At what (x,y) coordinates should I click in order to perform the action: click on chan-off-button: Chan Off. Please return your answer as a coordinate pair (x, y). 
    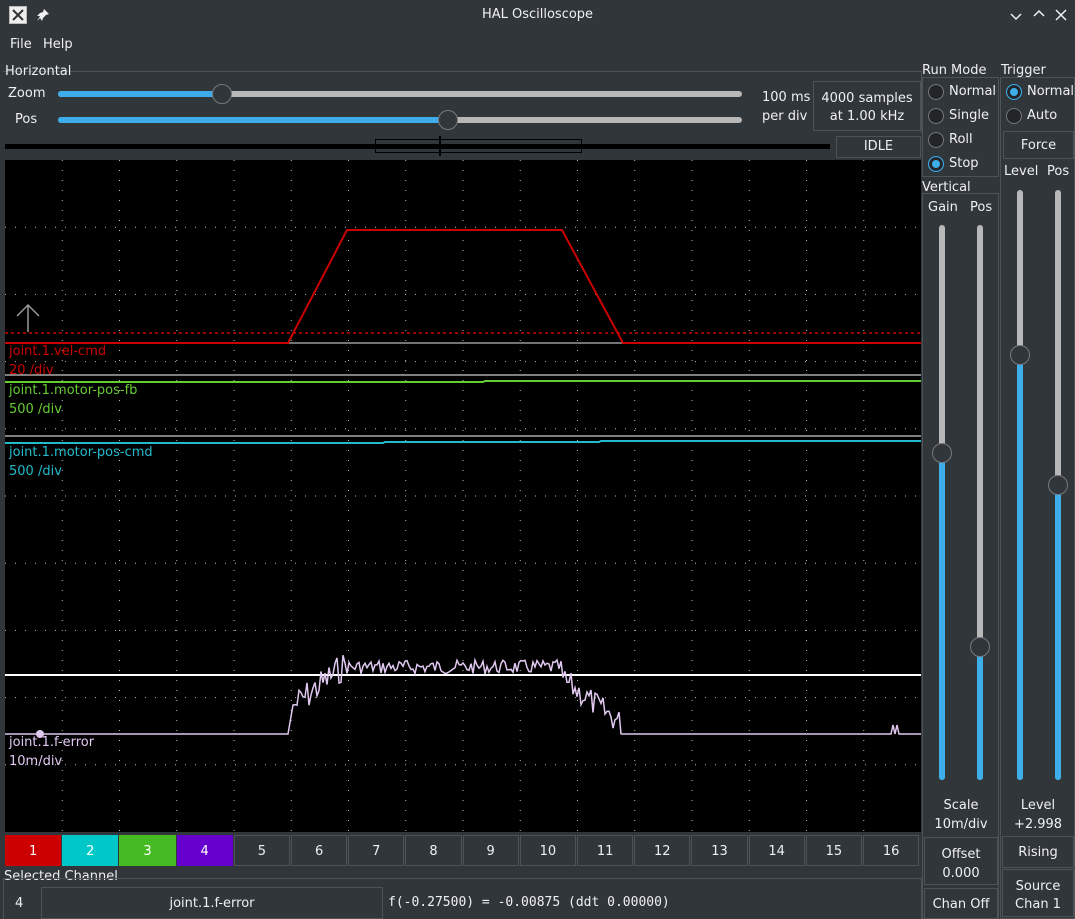
    Looking at the image, I should click on (961, 903).